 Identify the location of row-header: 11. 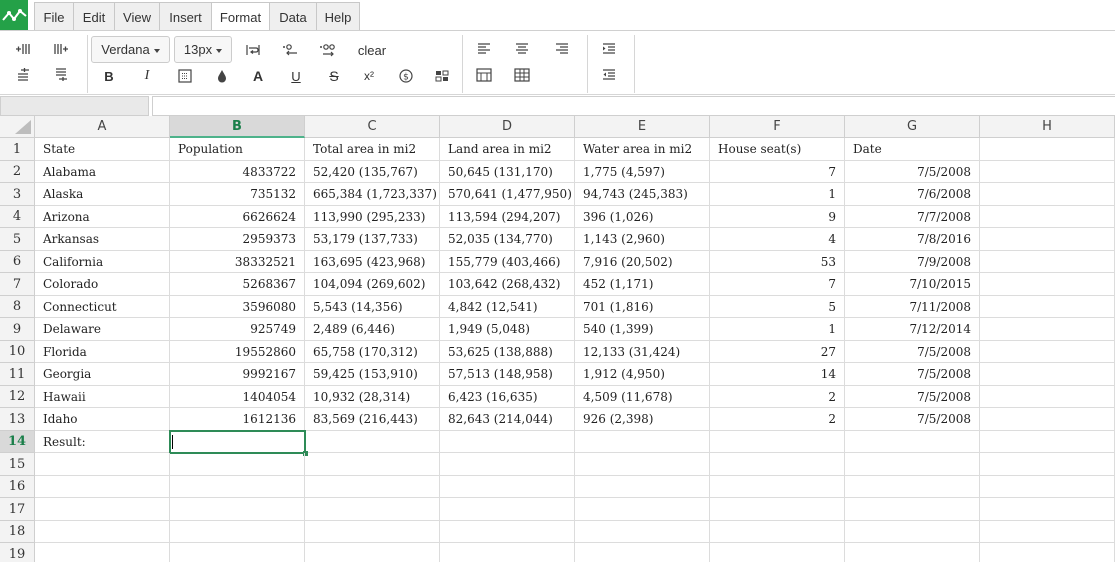
(17, 374).